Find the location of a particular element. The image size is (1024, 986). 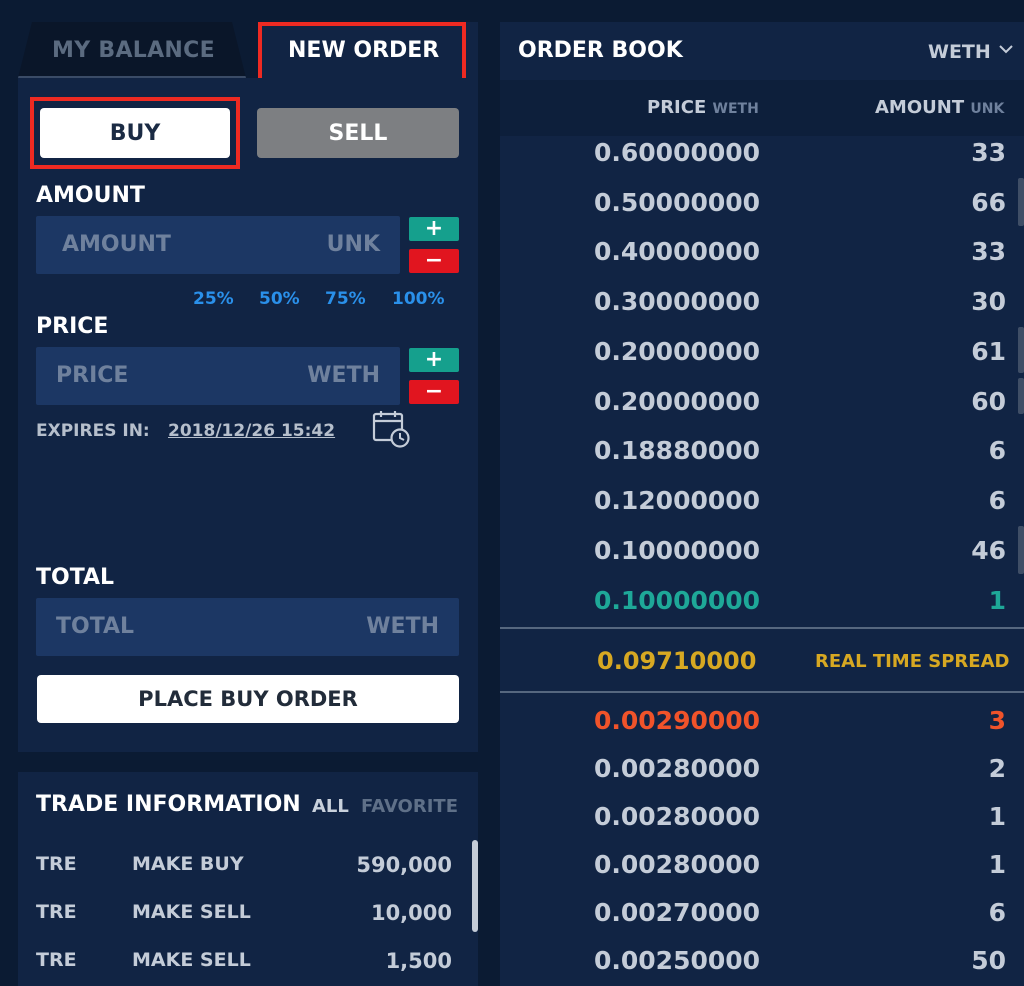

filter-favorite-tab: FAVORITE is located at coordinates (409, 806).